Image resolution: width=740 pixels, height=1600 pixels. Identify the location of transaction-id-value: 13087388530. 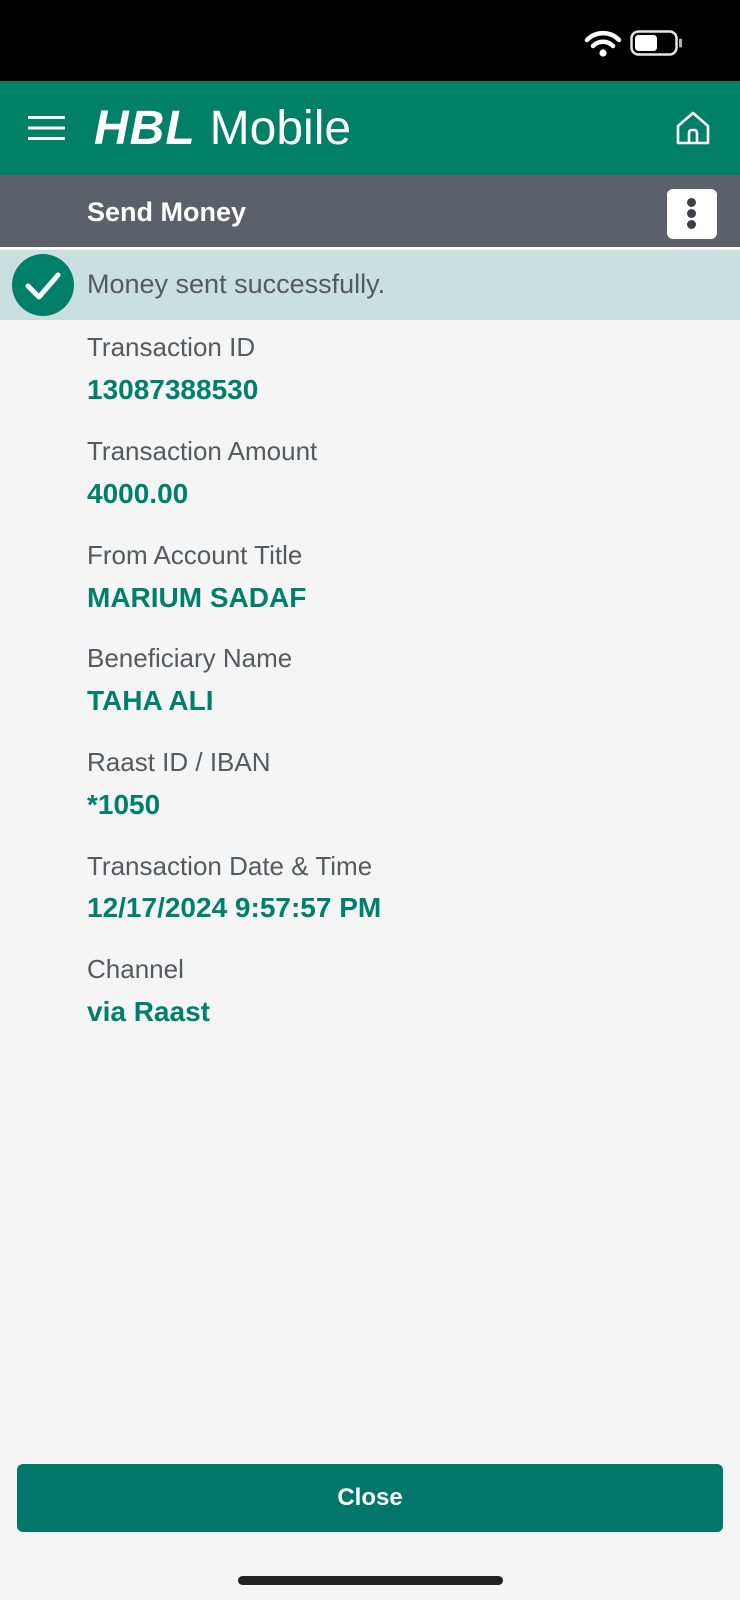
(173, 389).